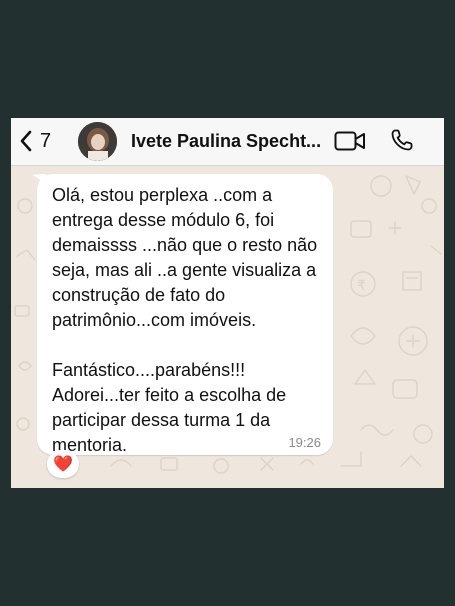 Image resolution: width=455 pixels, height=606 pixels. What do you see at coordinates (35, 141) in the screenshot?
I see `back-button: 7` at bounding box center [35, 141].